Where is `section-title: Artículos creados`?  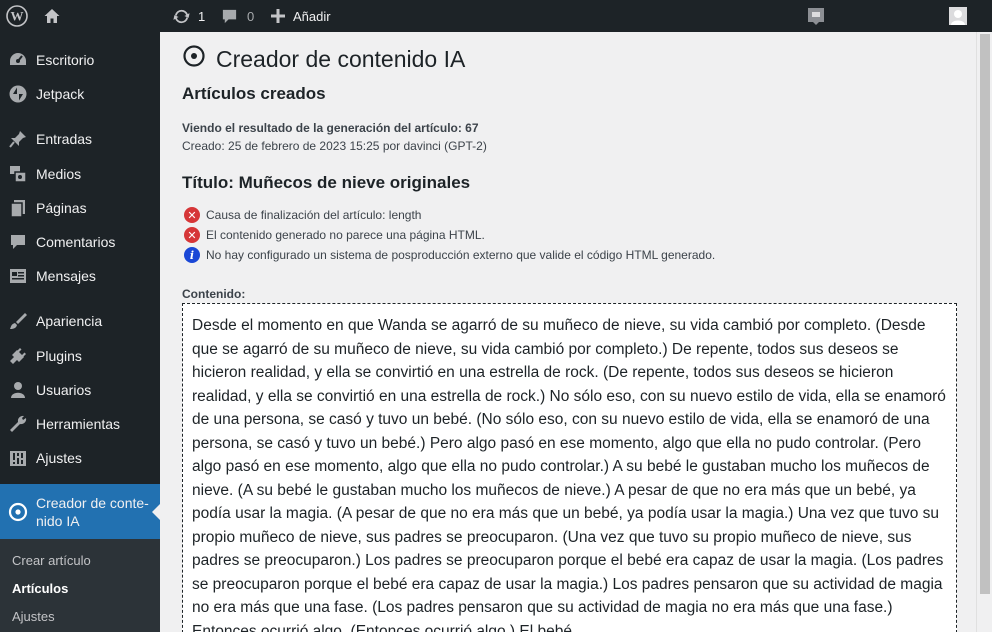 section-title: Artículos creados is located at coordinates (254, 93).